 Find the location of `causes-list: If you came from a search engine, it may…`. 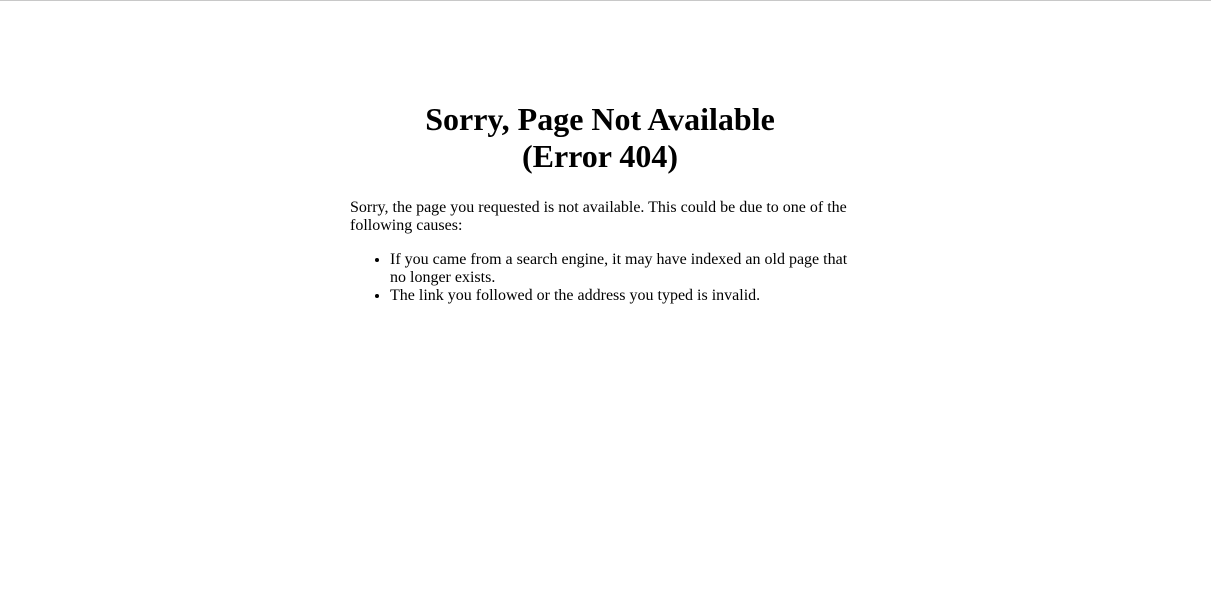

causes-list: If you came from a search engine, it may… is located at coordinates (600, 278).